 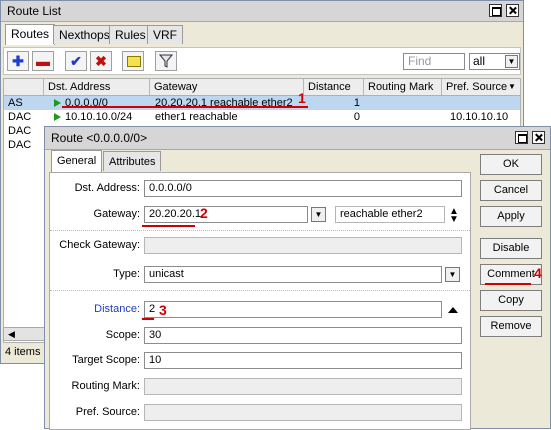 What do you see at coordinates (18, 61) in the screenshot?
I see `add-icon: ✚` at bounding box center [18, 61].